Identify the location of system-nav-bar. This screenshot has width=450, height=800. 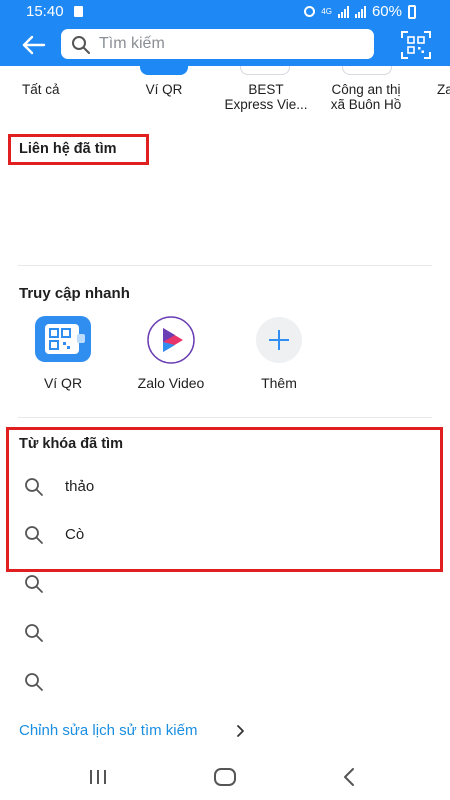
(225, 777).